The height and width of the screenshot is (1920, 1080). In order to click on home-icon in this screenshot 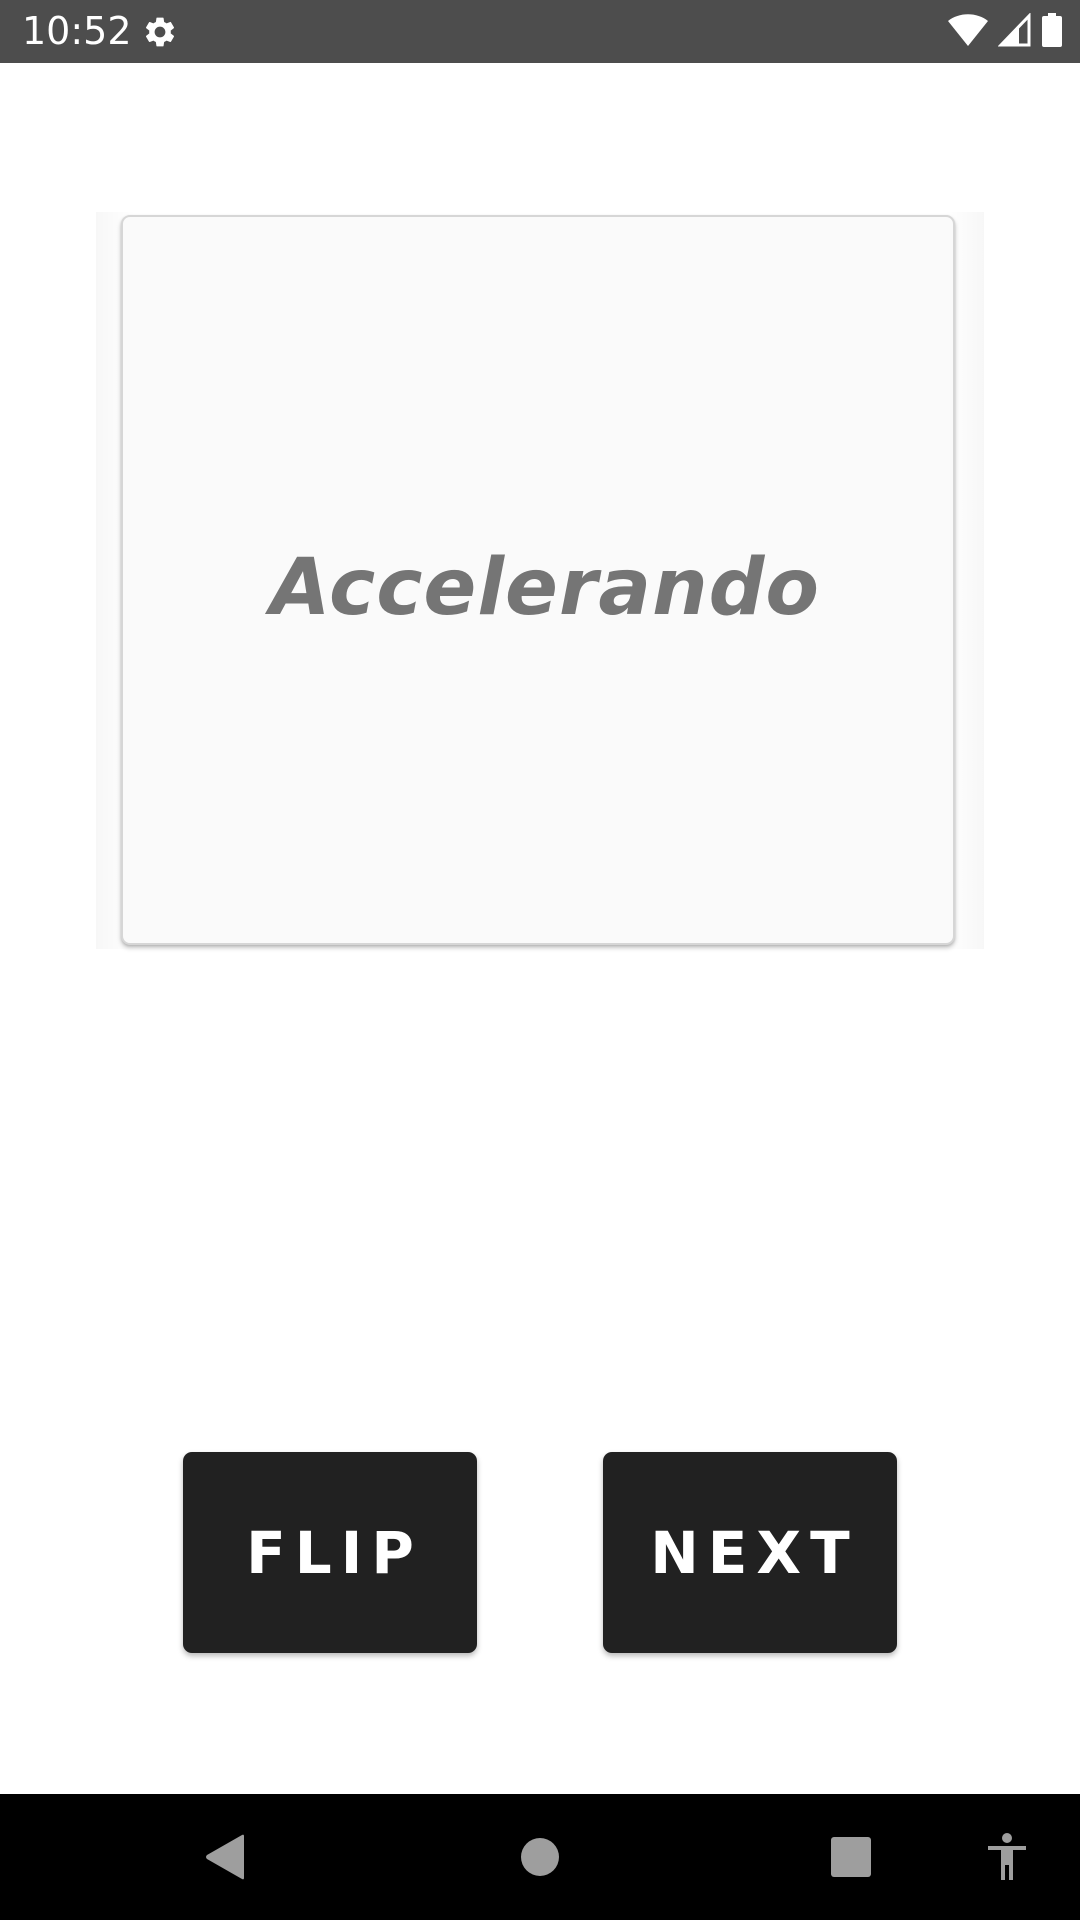, I will do `click(540, 1857)`.